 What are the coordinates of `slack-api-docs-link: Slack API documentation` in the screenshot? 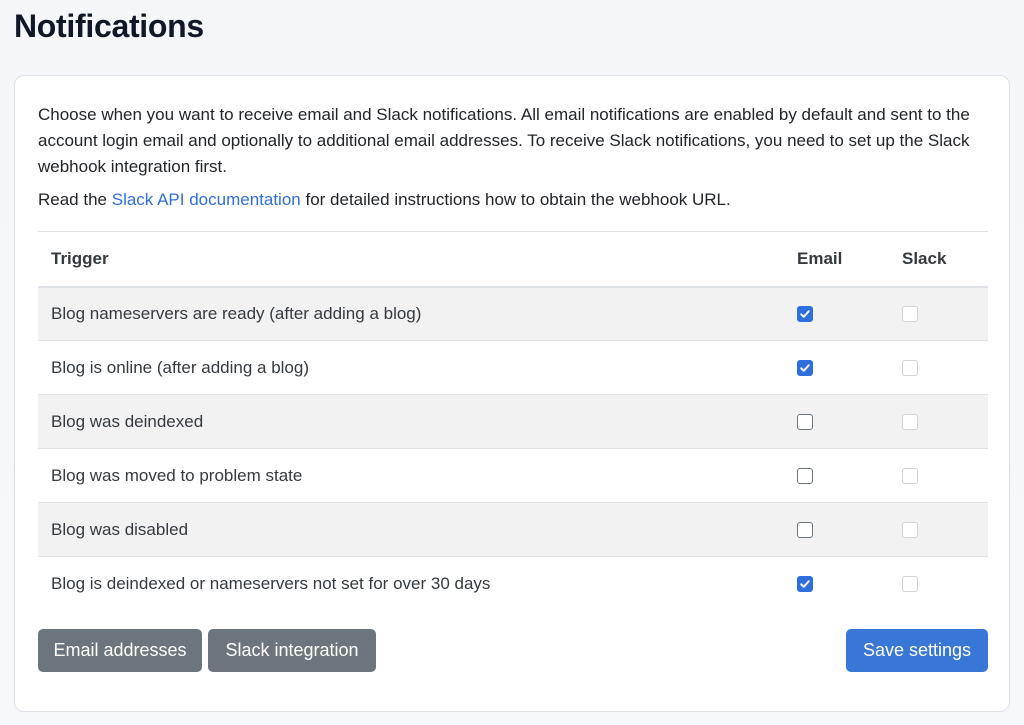 It's located at (206, 199).